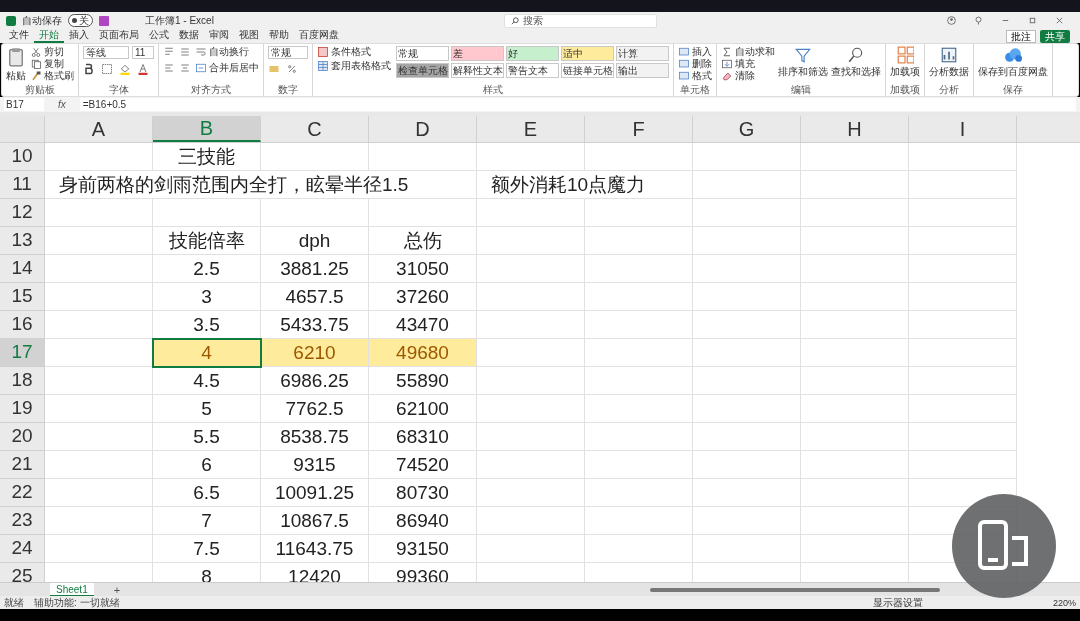 The height and width of the screenshot is (621, 1080). What do you see at coordinates (795, 589) in the screenshot?
I see `horizontal-scrollbar` at bounding box center [795, 589].